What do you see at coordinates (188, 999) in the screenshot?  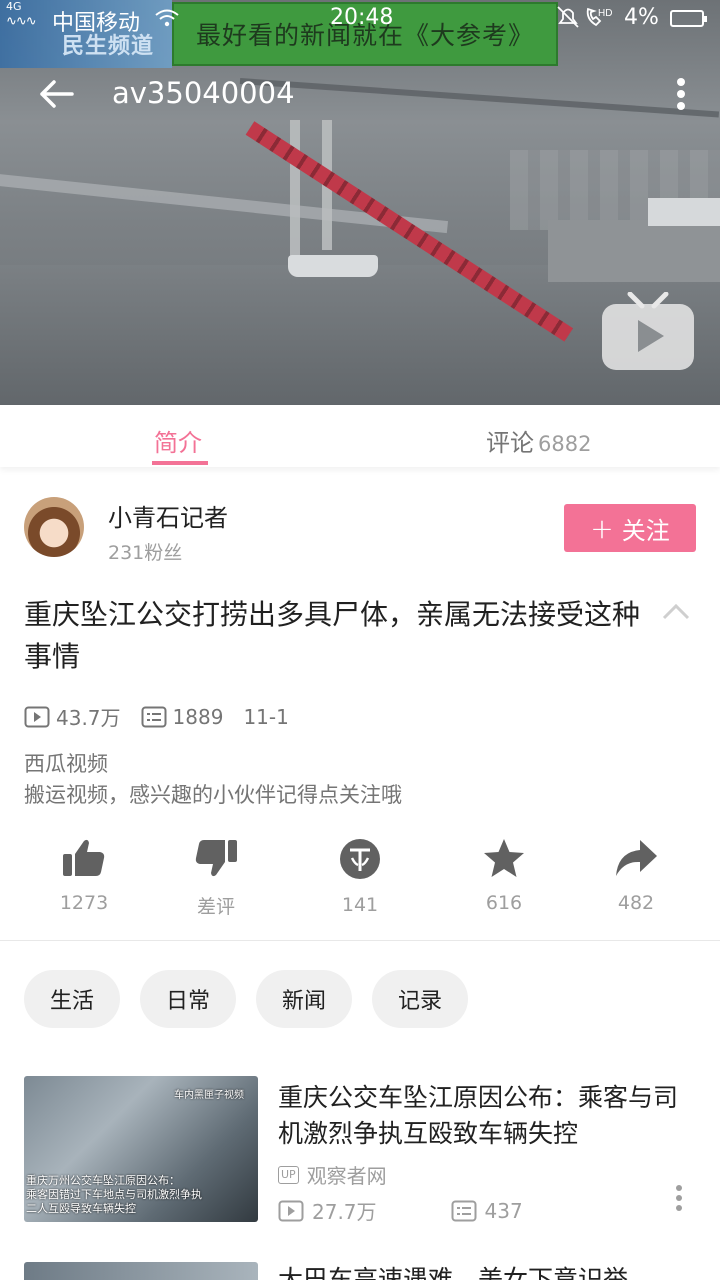 I see `tag-chip: 日常` at bounding box center [188, 999].